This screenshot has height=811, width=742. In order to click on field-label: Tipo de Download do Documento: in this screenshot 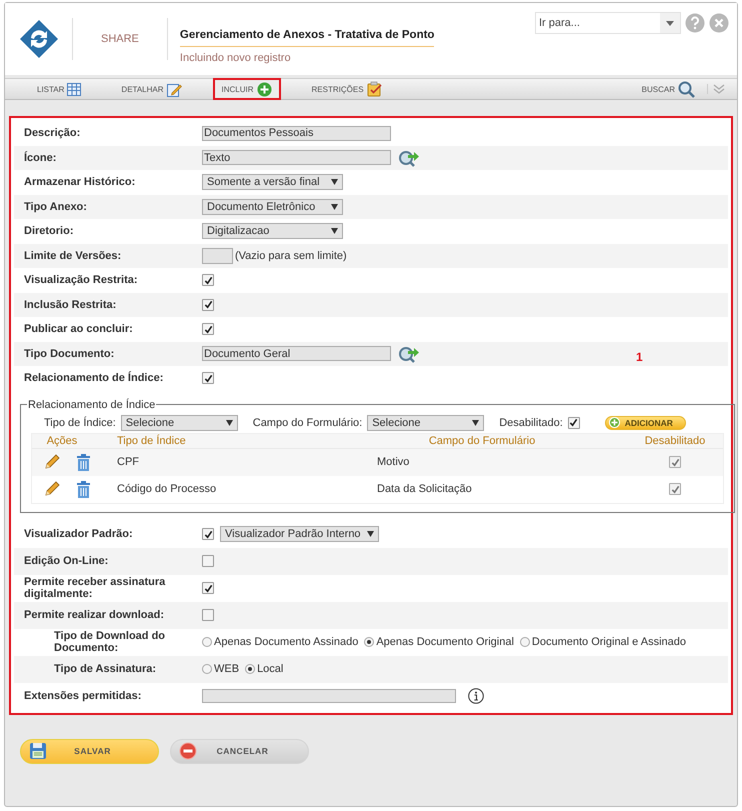, I will do `click(109, 642)`.